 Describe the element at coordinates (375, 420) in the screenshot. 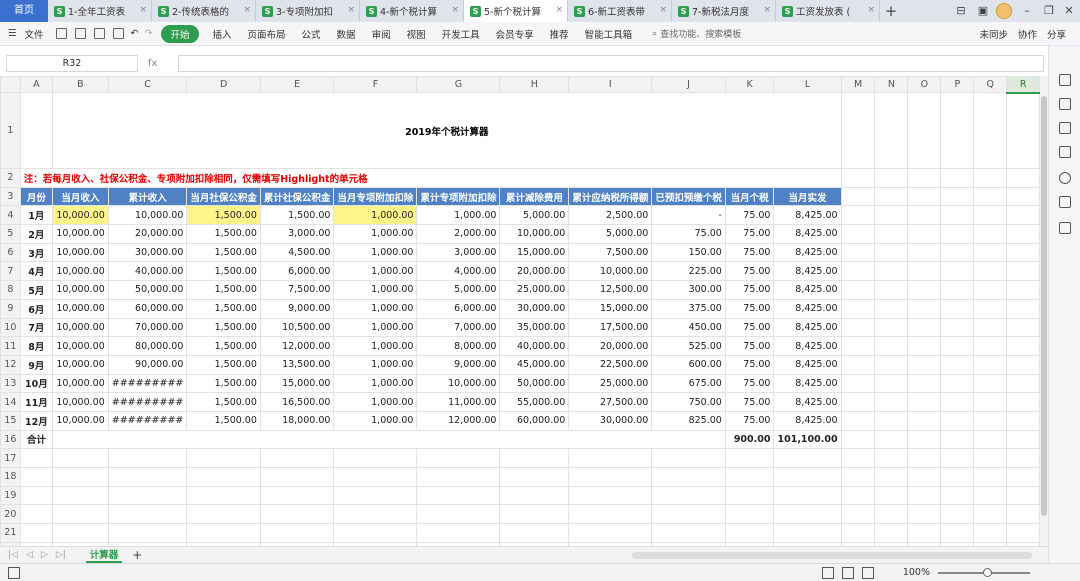

I see `value-cell: 1,000.00` at that location.